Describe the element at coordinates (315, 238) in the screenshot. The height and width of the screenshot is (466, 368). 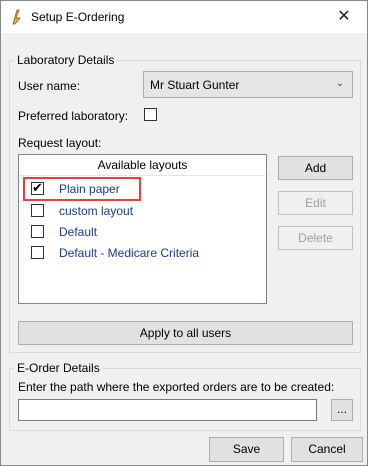
I see `delete-button: Delete` at that location.